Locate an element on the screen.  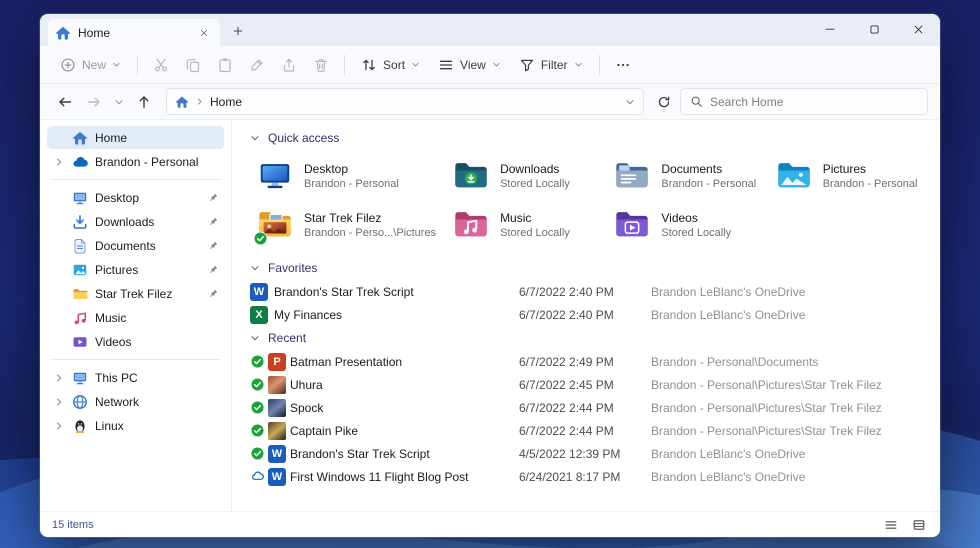
section-title: Quick access is located at coordinates (304, 138).